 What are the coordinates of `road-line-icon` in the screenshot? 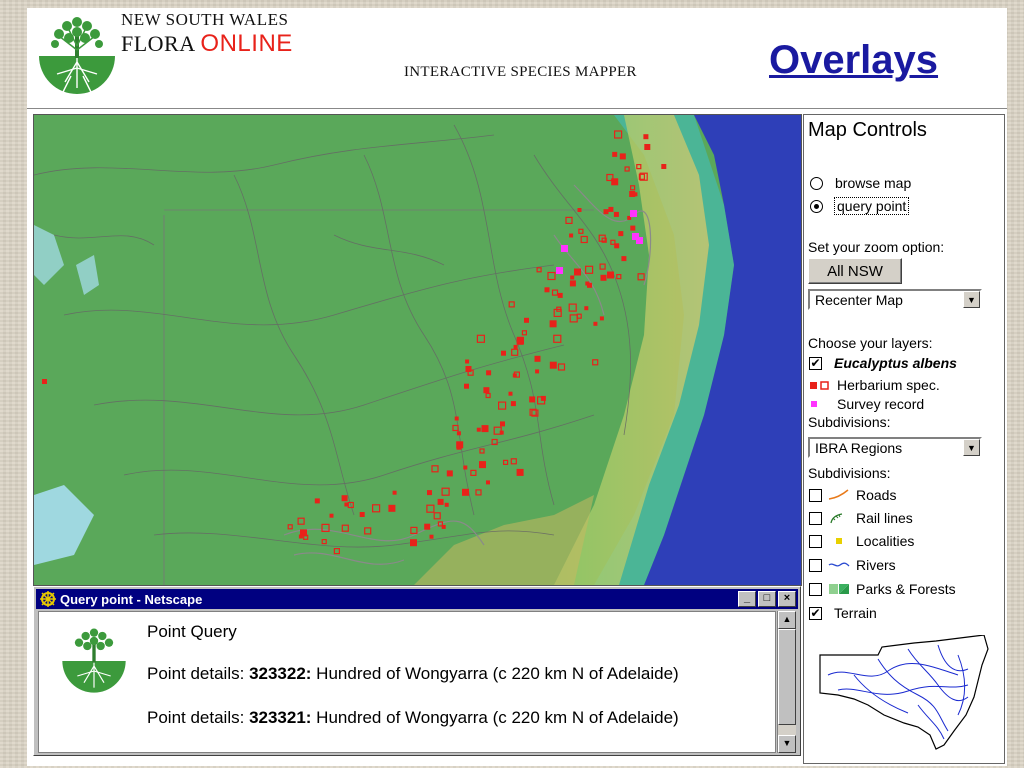 It's located at (838, 494).